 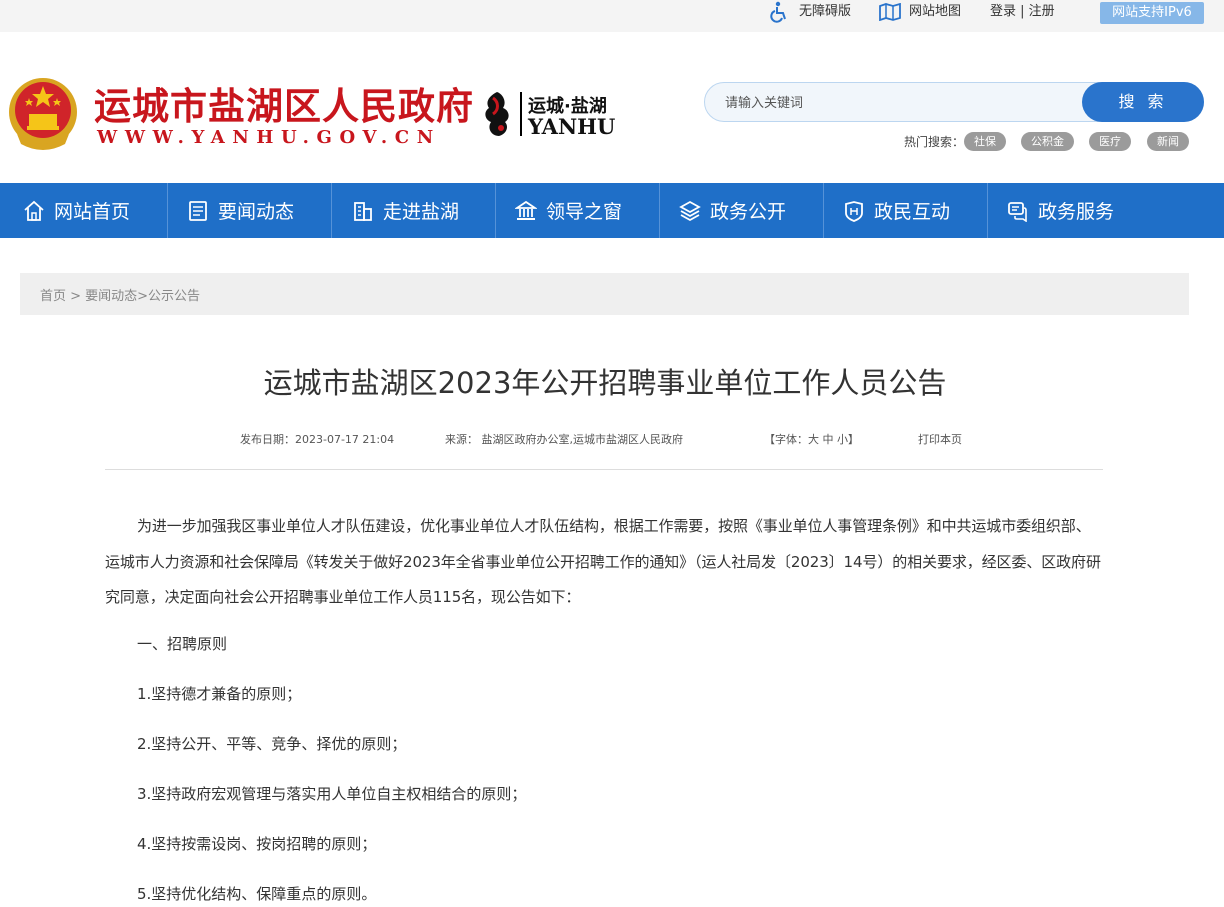 I want to click on site-url: WWW.YANHU.GOV.CN, so click(x=269, y=137).